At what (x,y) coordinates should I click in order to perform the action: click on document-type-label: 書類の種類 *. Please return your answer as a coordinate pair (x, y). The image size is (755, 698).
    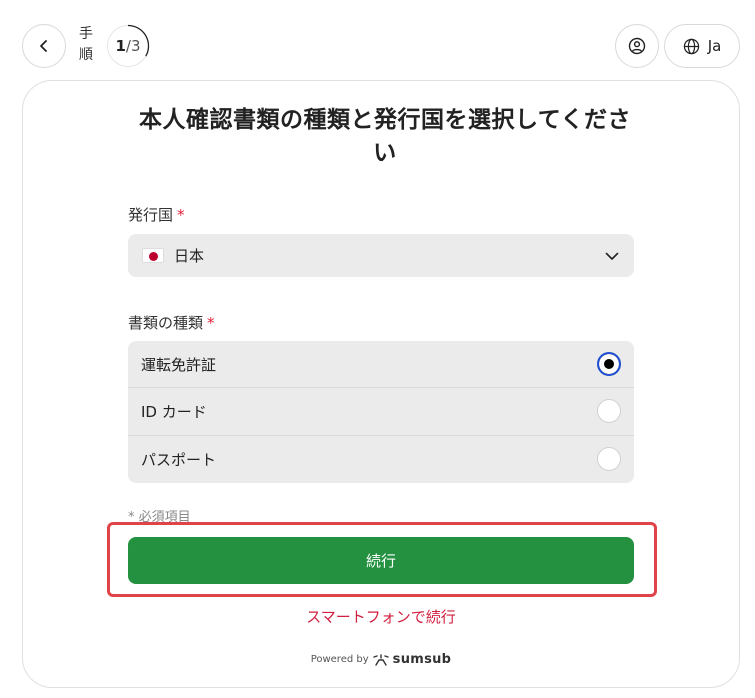
    Looking at the image, I should click on (171, 322).